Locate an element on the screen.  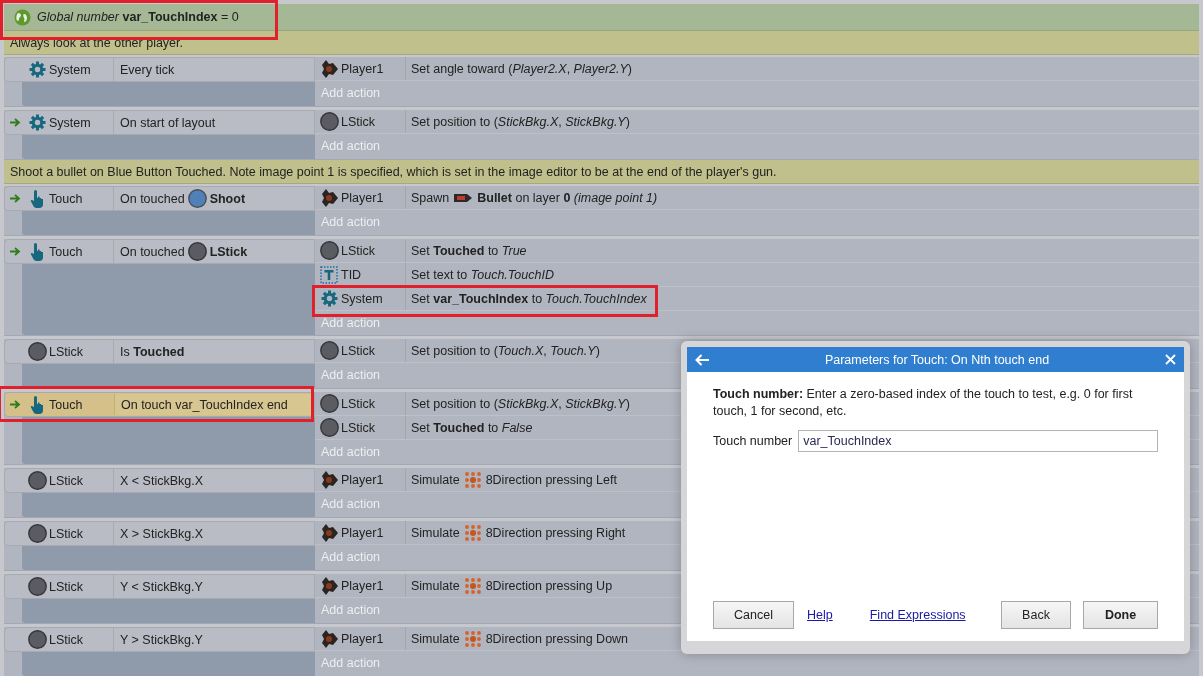
condition-row: LStick Y < StickBkg.Y is located at coordinates (159, 586).